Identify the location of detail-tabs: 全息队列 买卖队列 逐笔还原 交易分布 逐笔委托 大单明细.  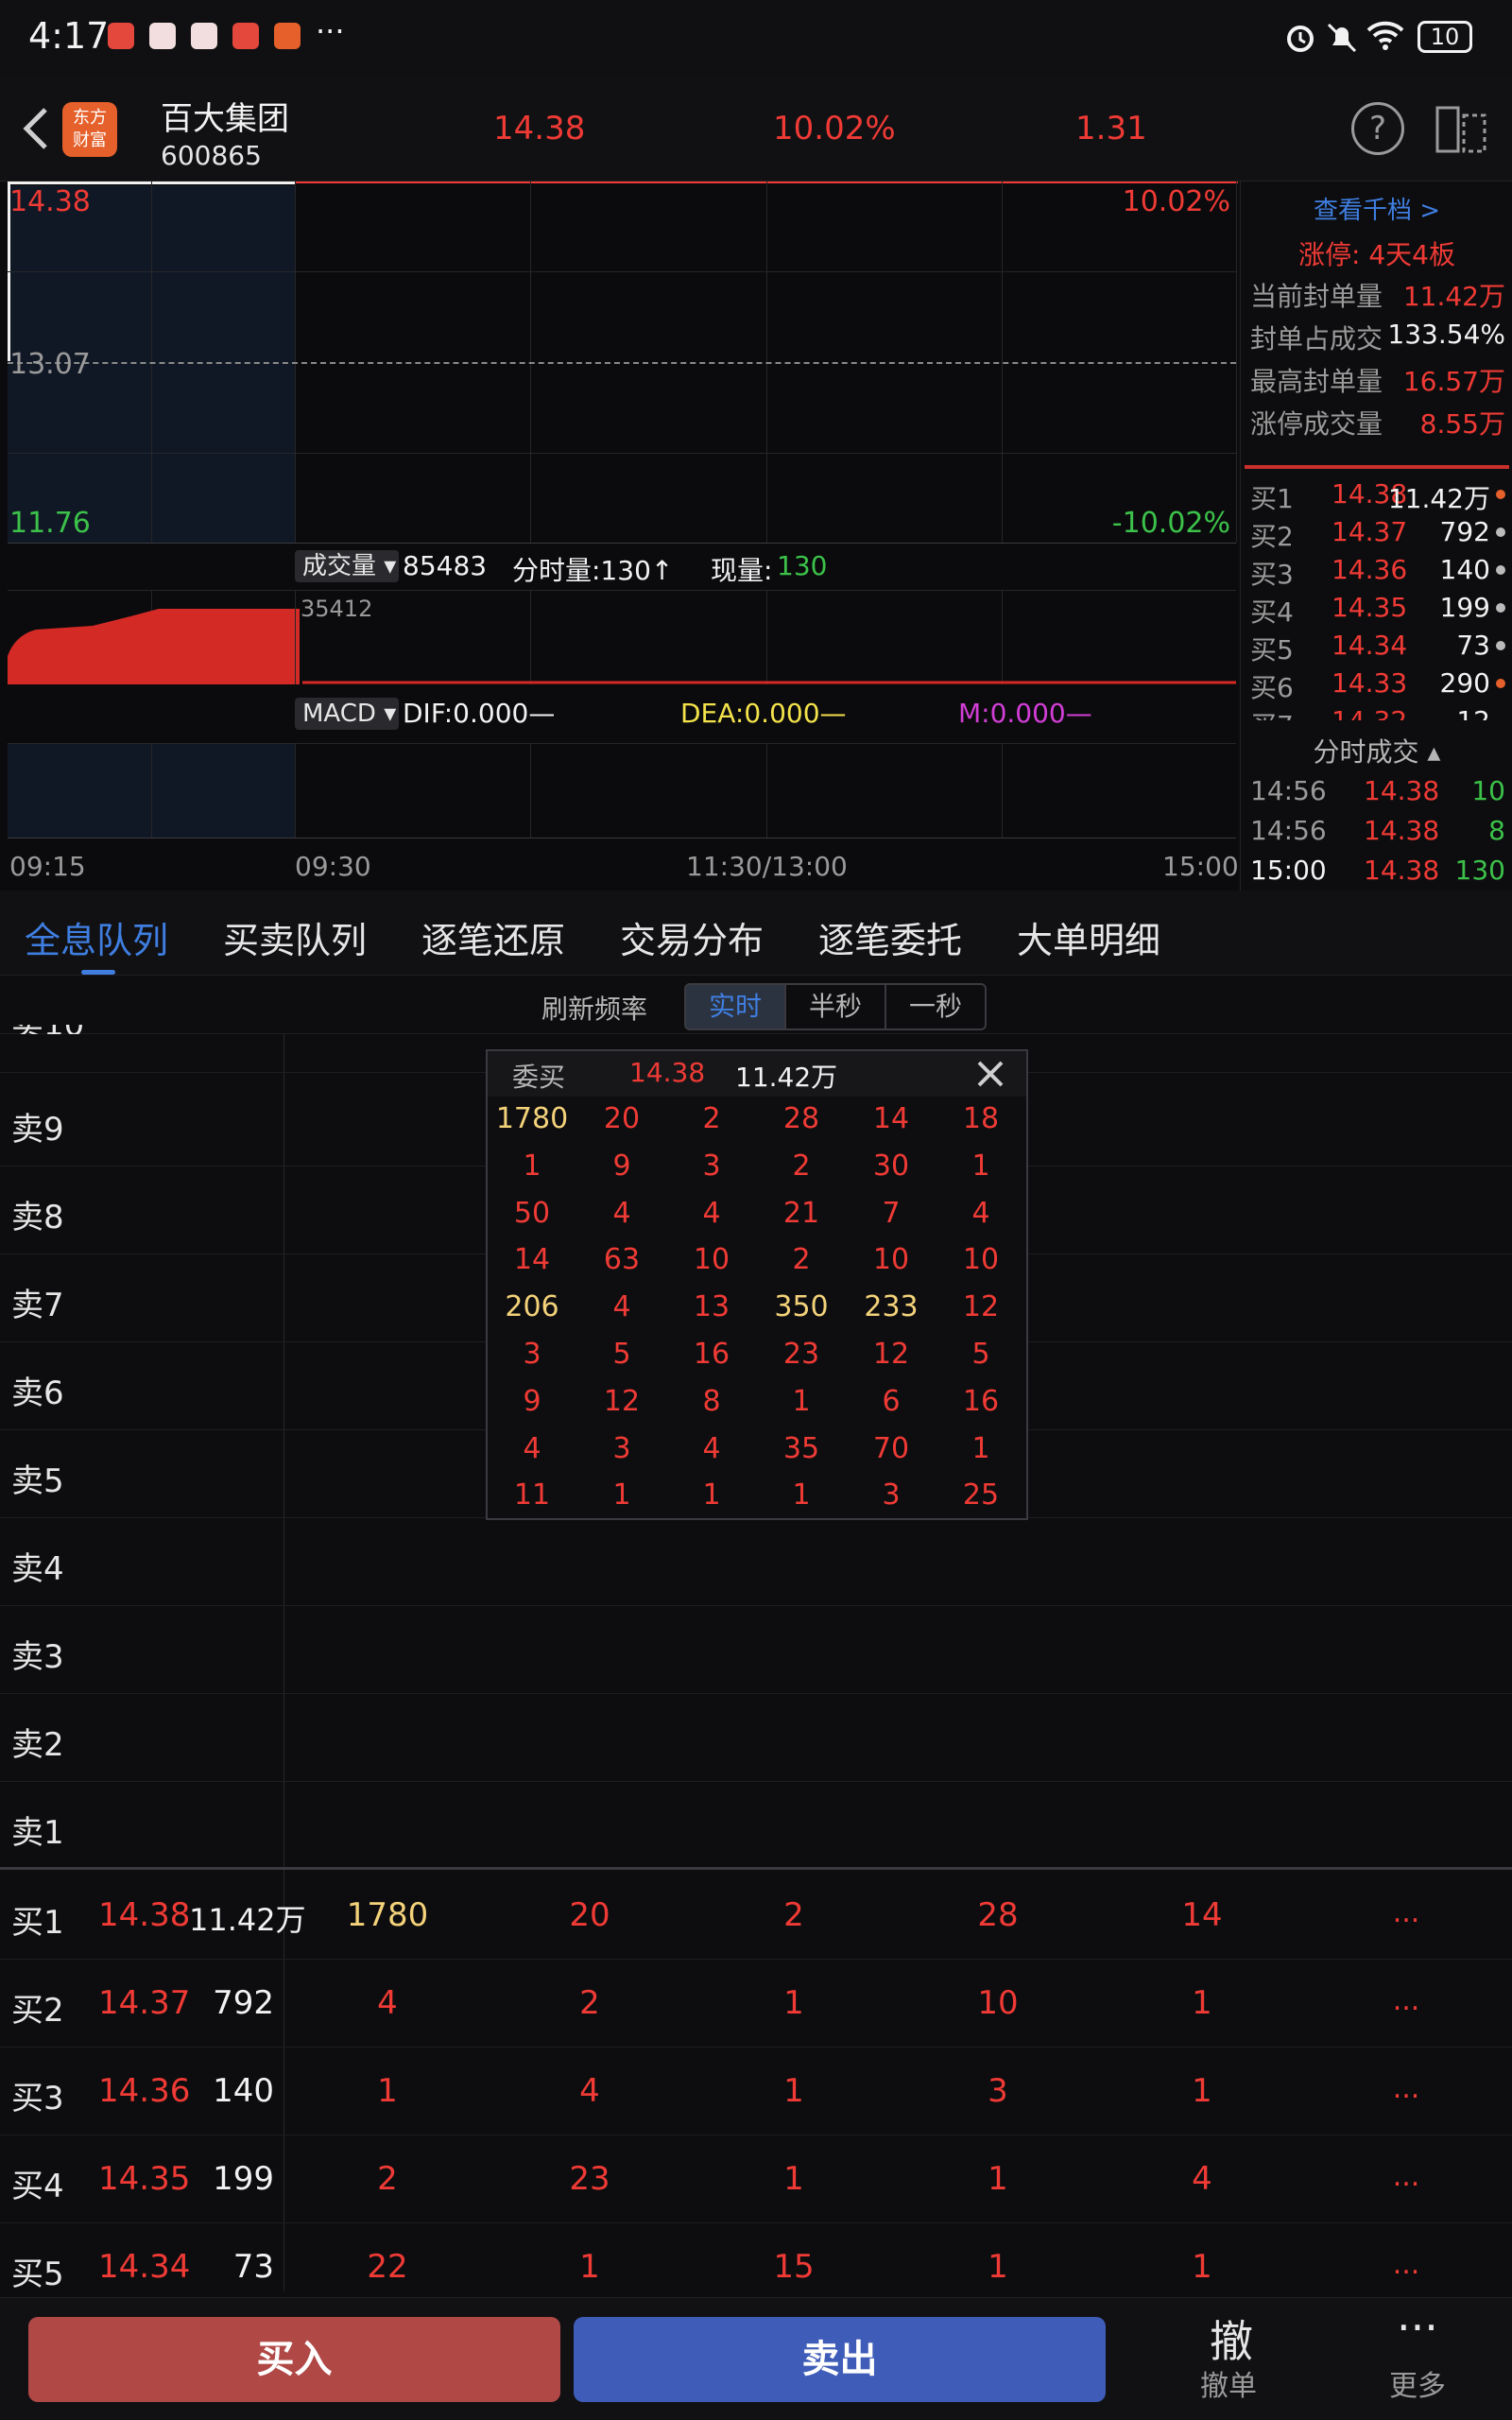
(756, 933).